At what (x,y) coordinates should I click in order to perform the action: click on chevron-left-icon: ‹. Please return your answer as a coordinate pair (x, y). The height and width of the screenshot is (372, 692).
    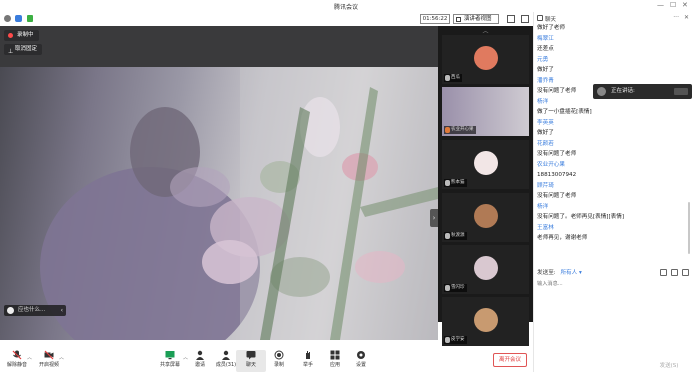
    Looking at the image, I should click on (61, 310).